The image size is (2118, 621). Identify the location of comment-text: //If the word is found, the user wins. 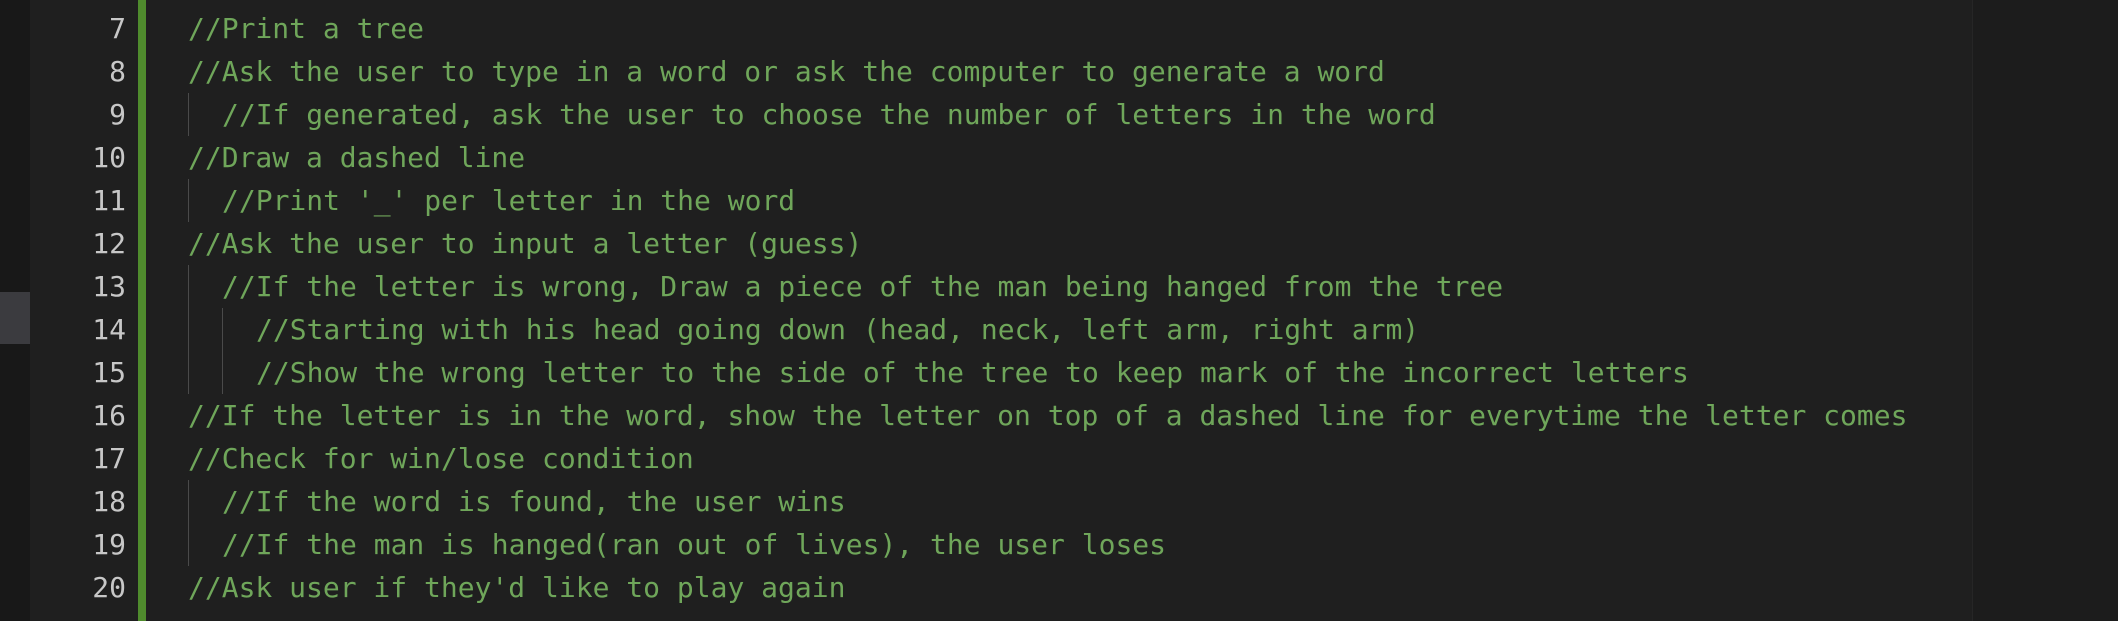
(534, 501).